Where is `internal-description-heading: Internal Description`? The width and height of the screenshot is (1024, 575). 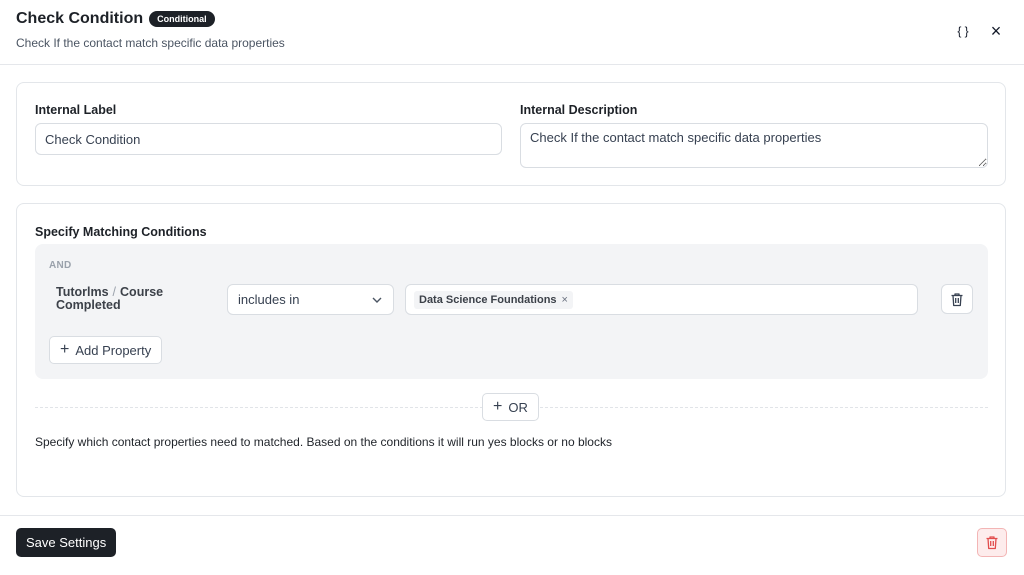
internal-description-heading: Internal Description is located at coordinates (579, 110).